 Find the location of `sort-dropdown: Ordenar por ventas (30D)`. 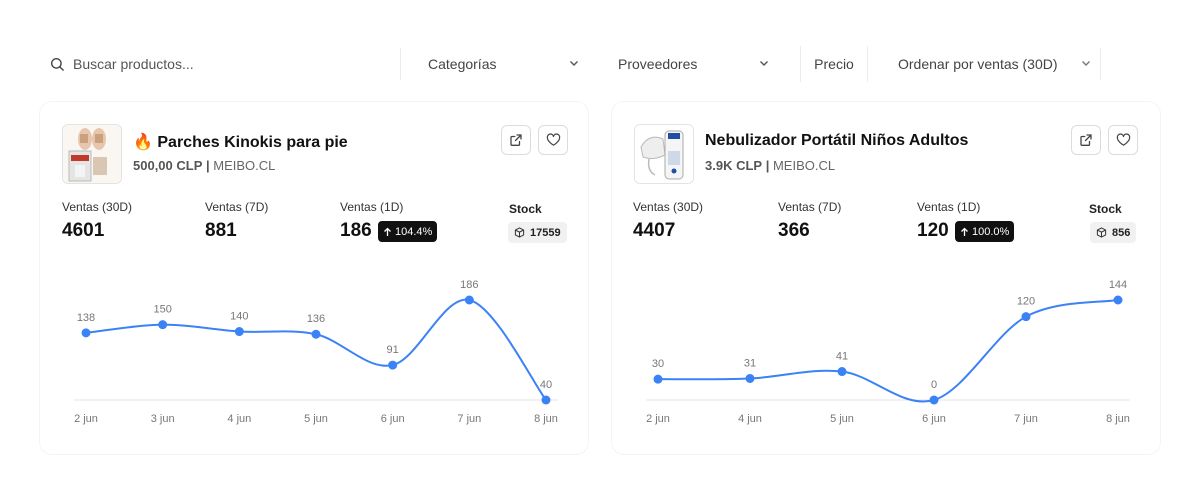

sort-dropdown: Ordenar por ventas (30D) is located at coordinates (995, 64).